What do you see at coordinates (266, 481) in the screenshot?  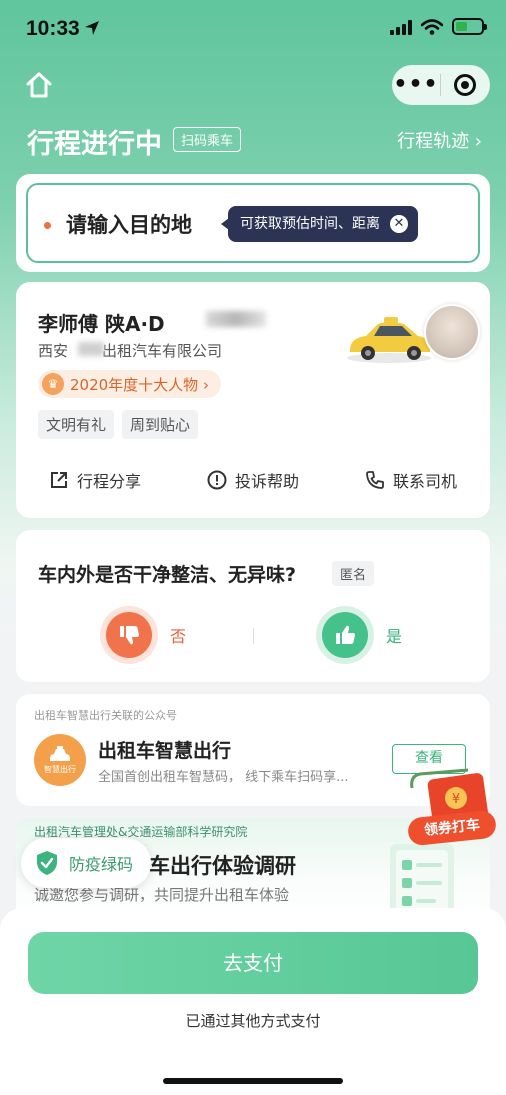 I see `complaint-help-label: 投诉帮助` at bounding box center [266, 481].